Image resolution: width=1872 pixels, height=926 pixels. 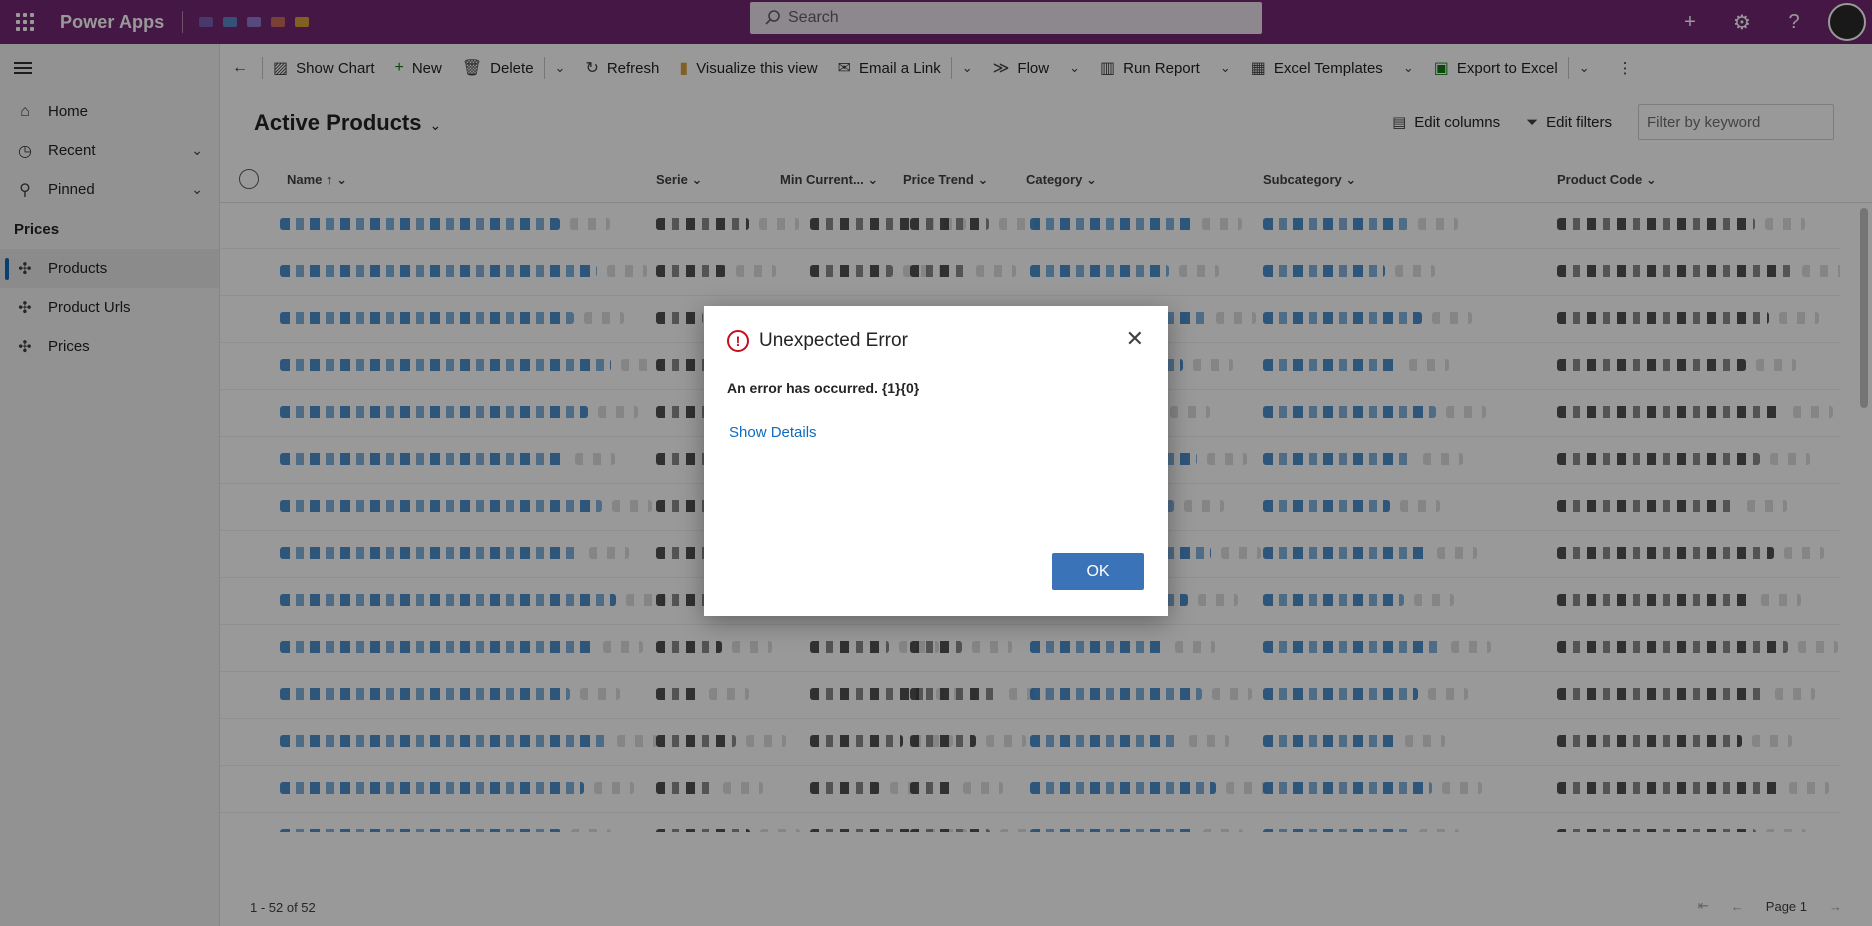 What do you see at coordinates (833, 340) in the screenshot?
I see `dialog-title-text: Unexpected Error` at bounding box center [833, 340].